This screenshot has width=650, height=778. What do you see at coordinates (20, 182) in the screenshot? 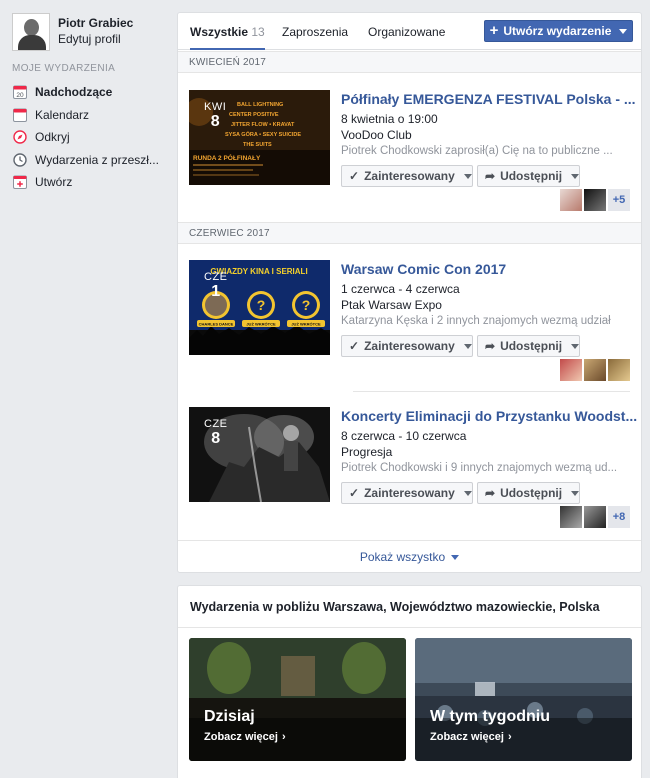
I see `add-event-icon` at bounding box center [20, 182].